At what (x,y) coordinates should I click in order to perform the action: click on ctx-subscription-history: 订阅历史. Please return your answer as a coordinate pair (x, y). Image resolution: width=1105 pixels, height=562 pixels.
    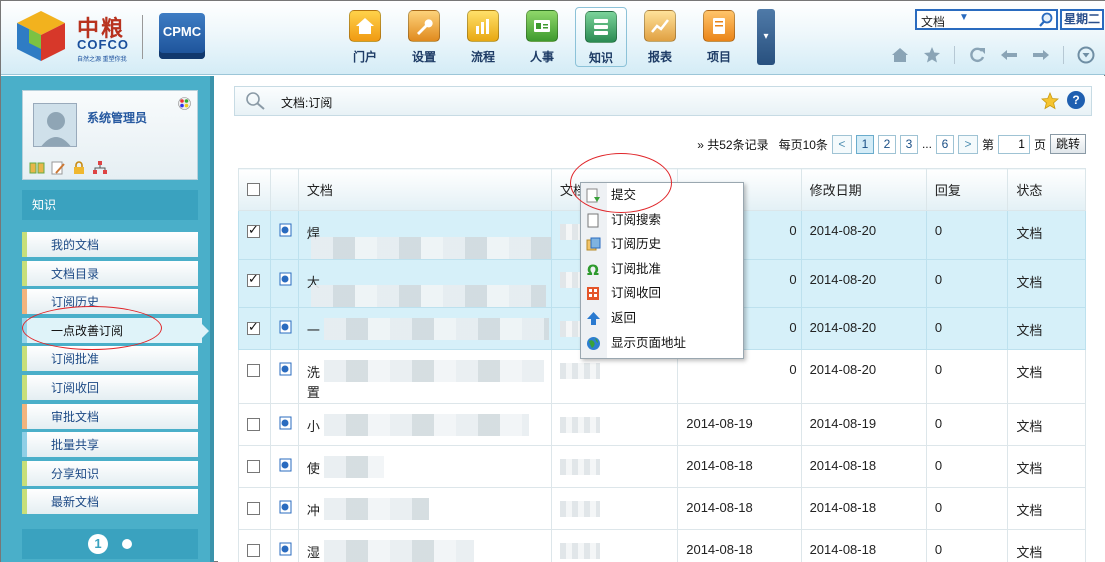
    Looking at the image, I should click on (662, 244).